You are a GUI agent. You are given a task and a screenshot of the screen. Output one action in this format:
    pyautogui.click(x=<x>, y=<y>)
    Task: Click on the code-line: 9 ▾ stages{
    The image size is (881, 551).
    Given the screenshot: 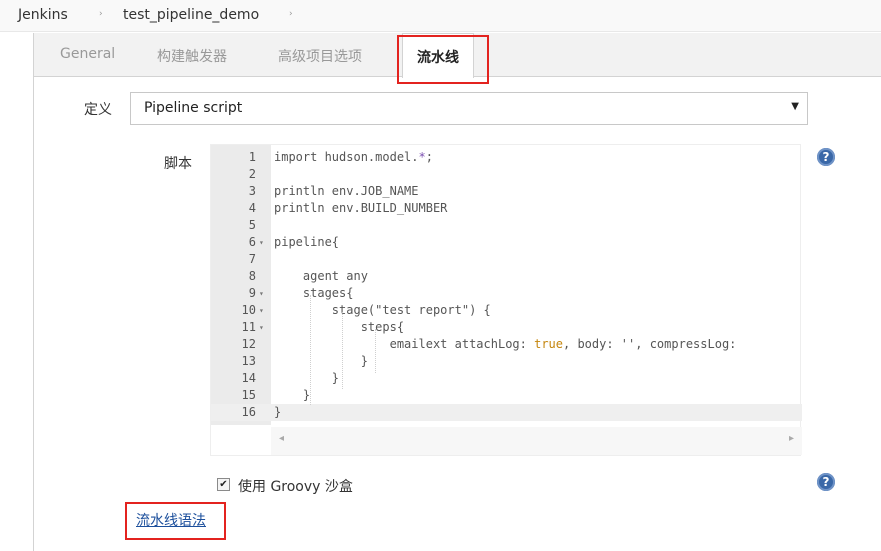 What is the action you would take?
    pyautogui.click(x=506, y=293)
    